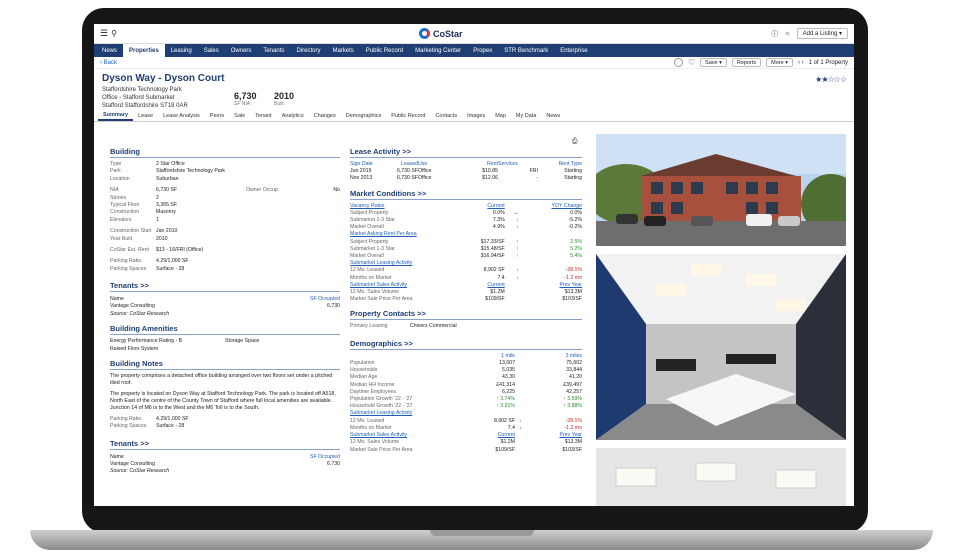  What do you see at coordinates (381, 449) in the screenshot?
I see `table-cell: Market Sale Price Per Area` at bounding box center [381, 449].